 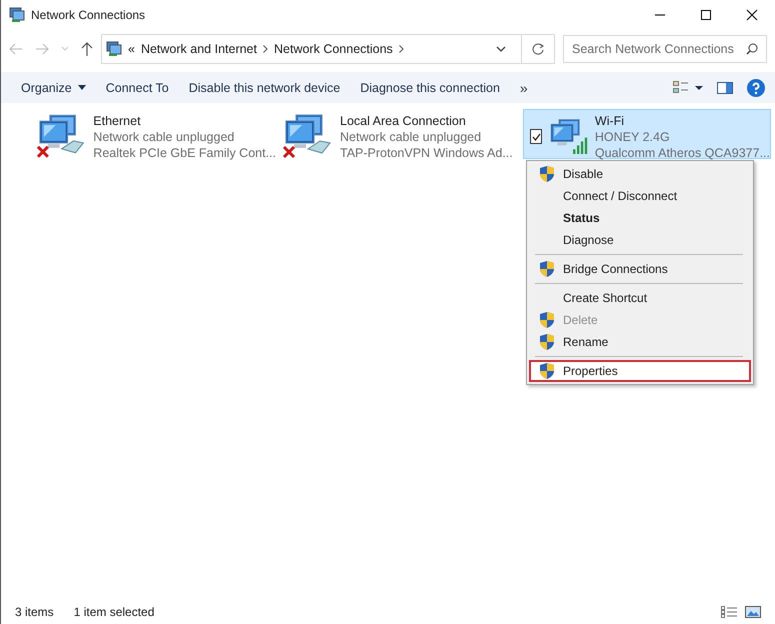 What do you see at coordinates (536, 136) in the screenshot?
I see `checkbox` at bounding box center [536, 136].